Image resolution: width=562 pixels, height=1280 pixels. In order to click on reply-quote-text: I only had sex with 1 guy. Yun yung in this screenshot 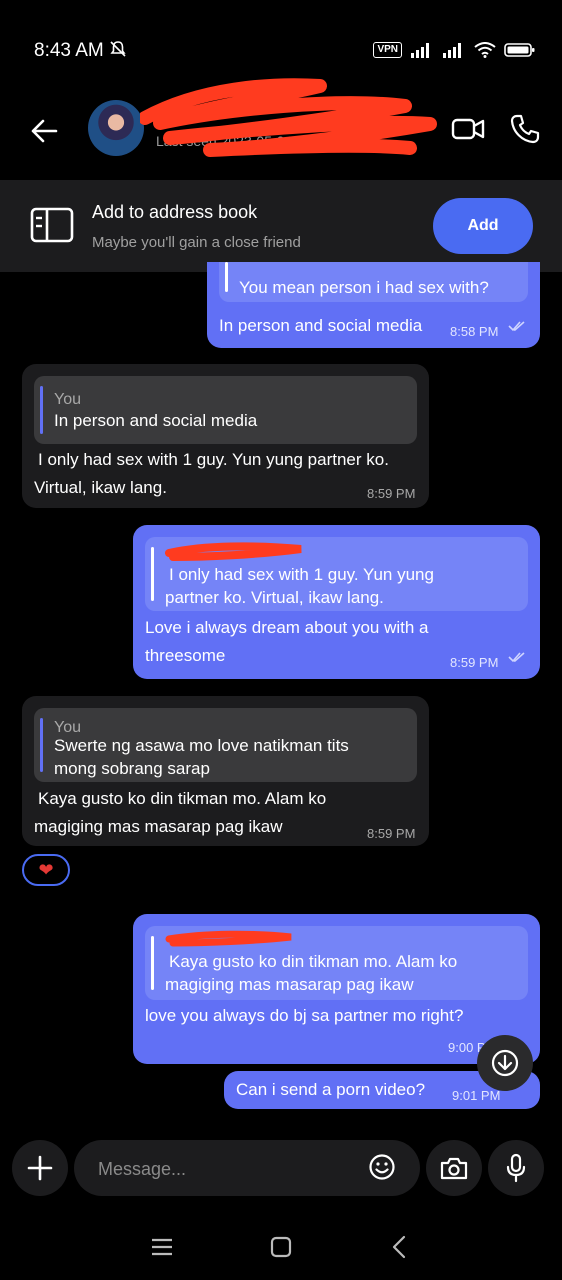, I will do `click(301, 574)`.